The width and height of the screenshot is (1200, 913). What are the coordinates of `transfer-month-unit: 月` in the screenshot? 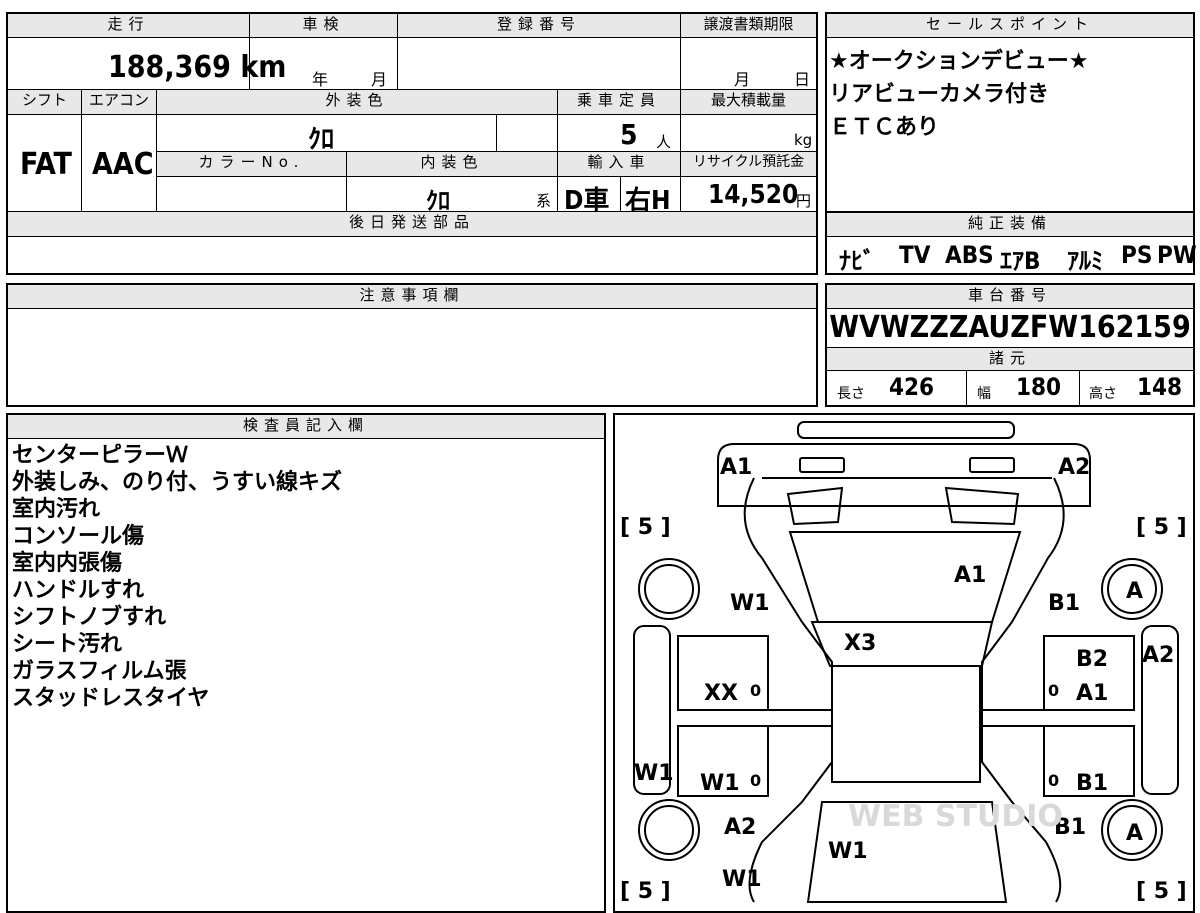 It's located at (742, 79).